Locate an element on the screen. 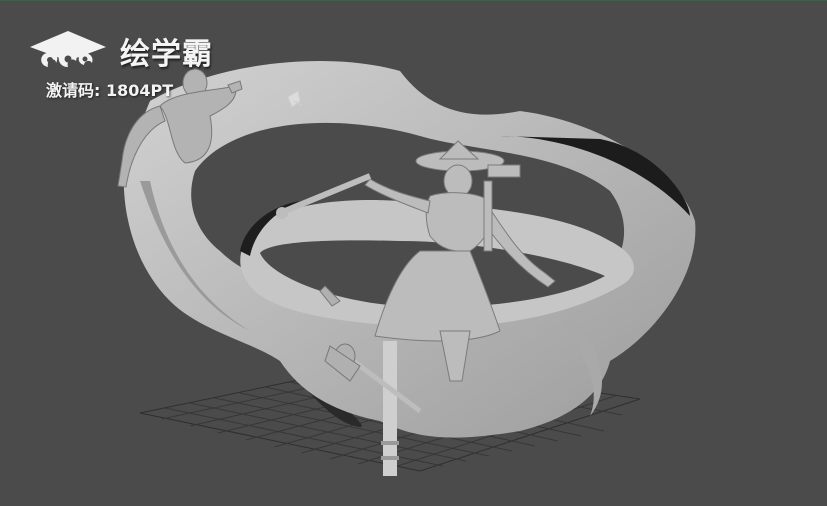 The height and width of the screenshot is (506, 827). watermark-invite-code: 激请码: 1804PT is located at coordinates (110, 90).